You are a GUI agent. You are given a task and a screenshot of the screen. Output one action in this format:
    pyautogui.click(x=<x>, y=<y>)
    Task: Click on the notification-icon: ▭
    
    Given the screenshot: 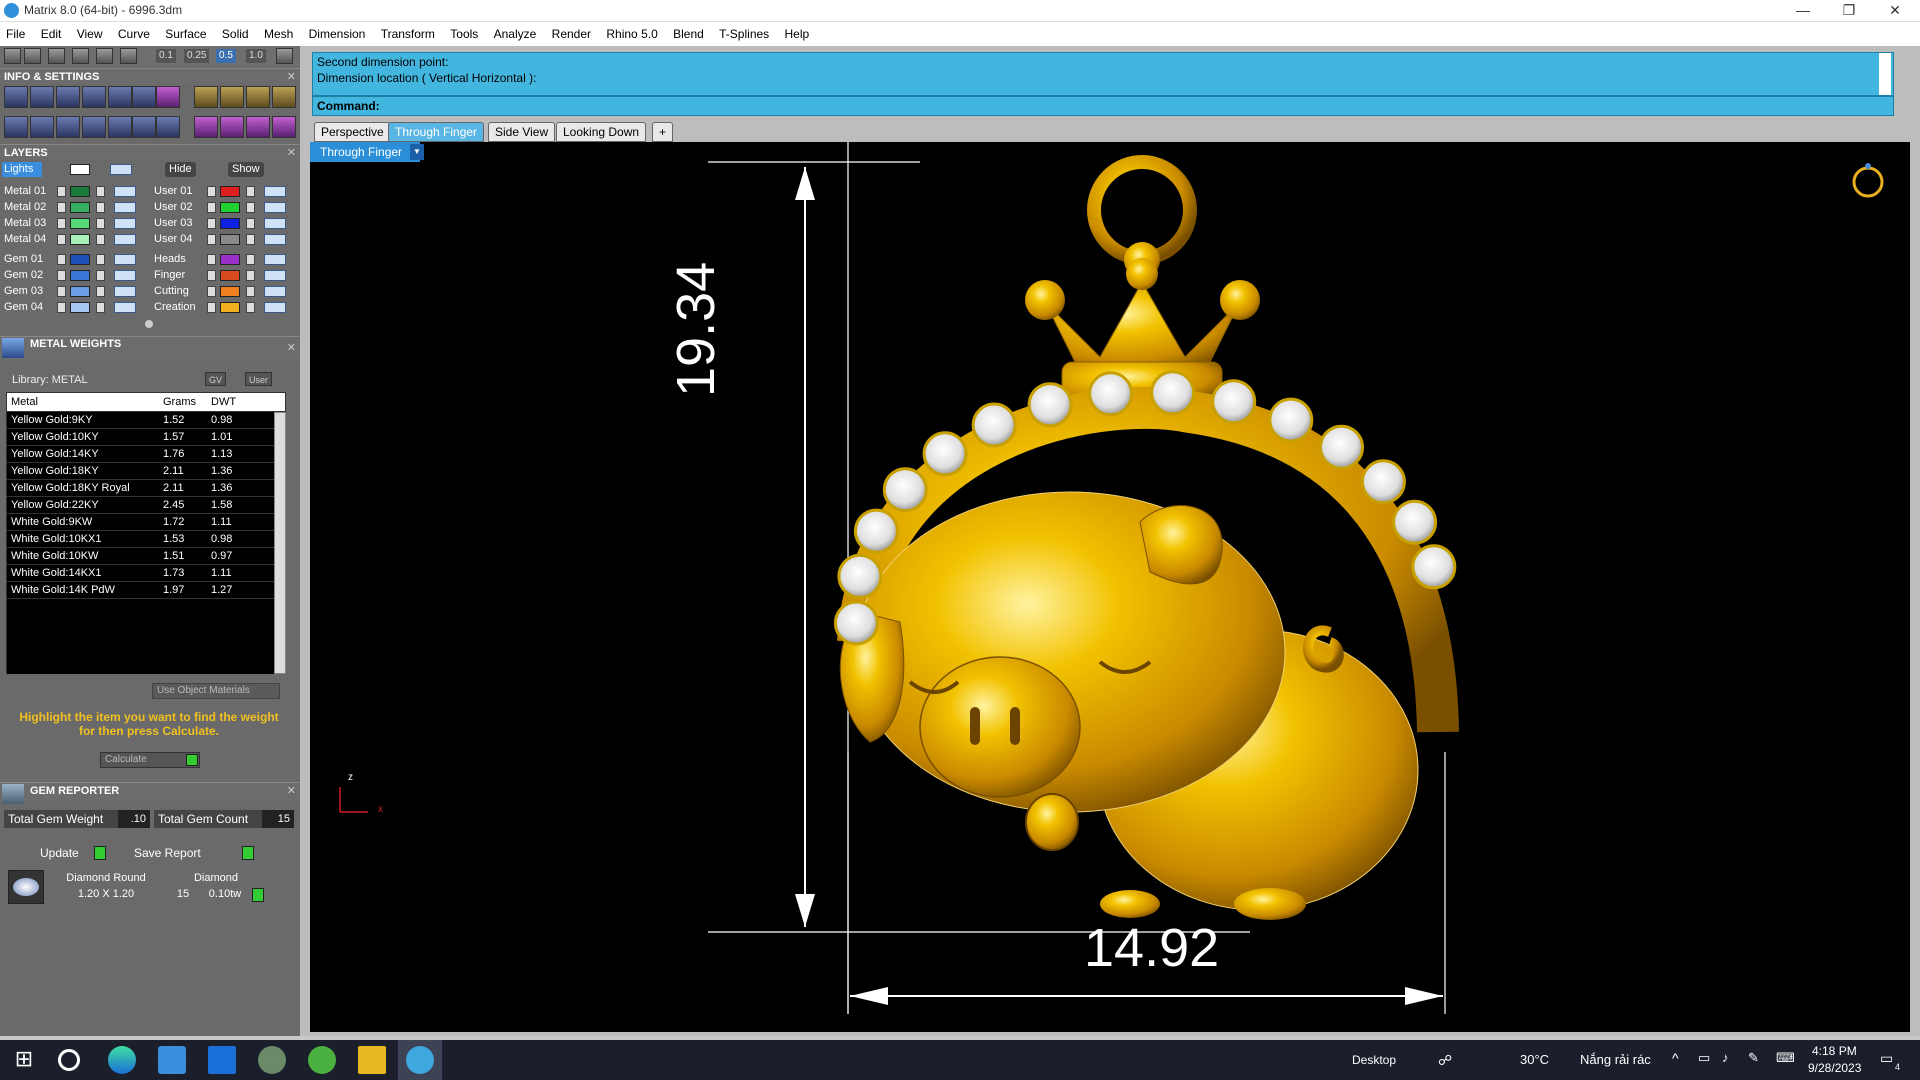 What is the action you would take?
    pyautogui.click(x=1886, y=1058)
    